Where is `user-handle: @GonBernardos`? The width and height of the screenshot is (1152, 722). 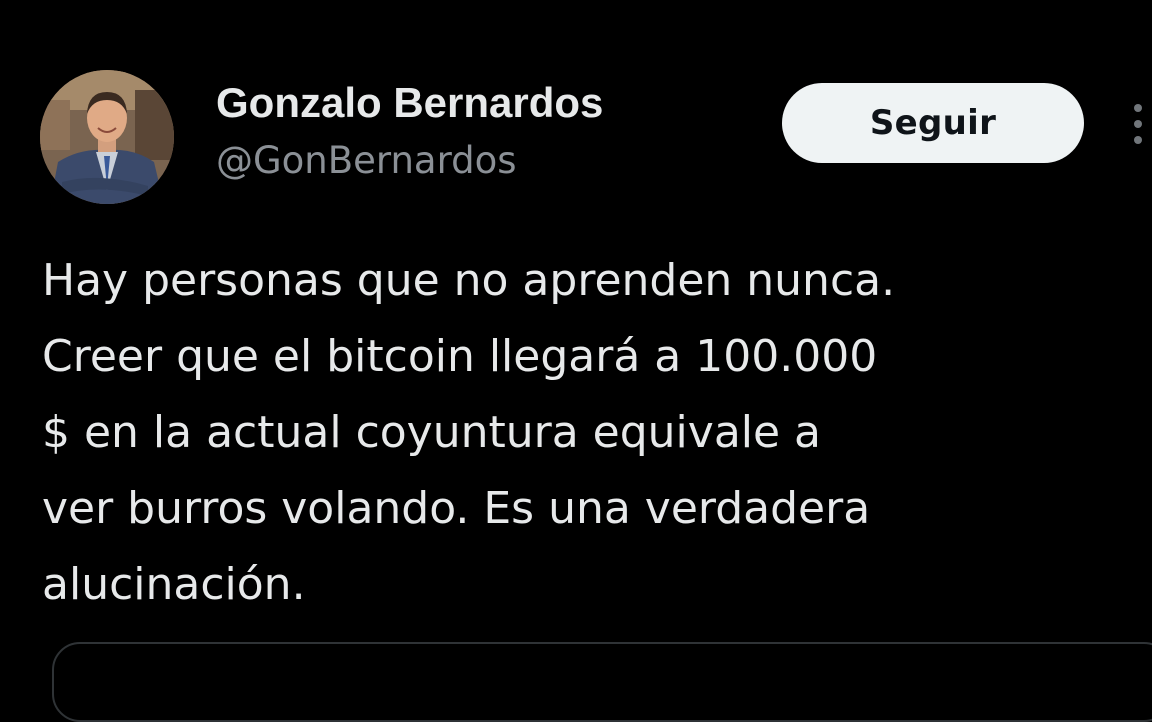 user-handle: @GonBernardos is located at coordinates (366, 161).